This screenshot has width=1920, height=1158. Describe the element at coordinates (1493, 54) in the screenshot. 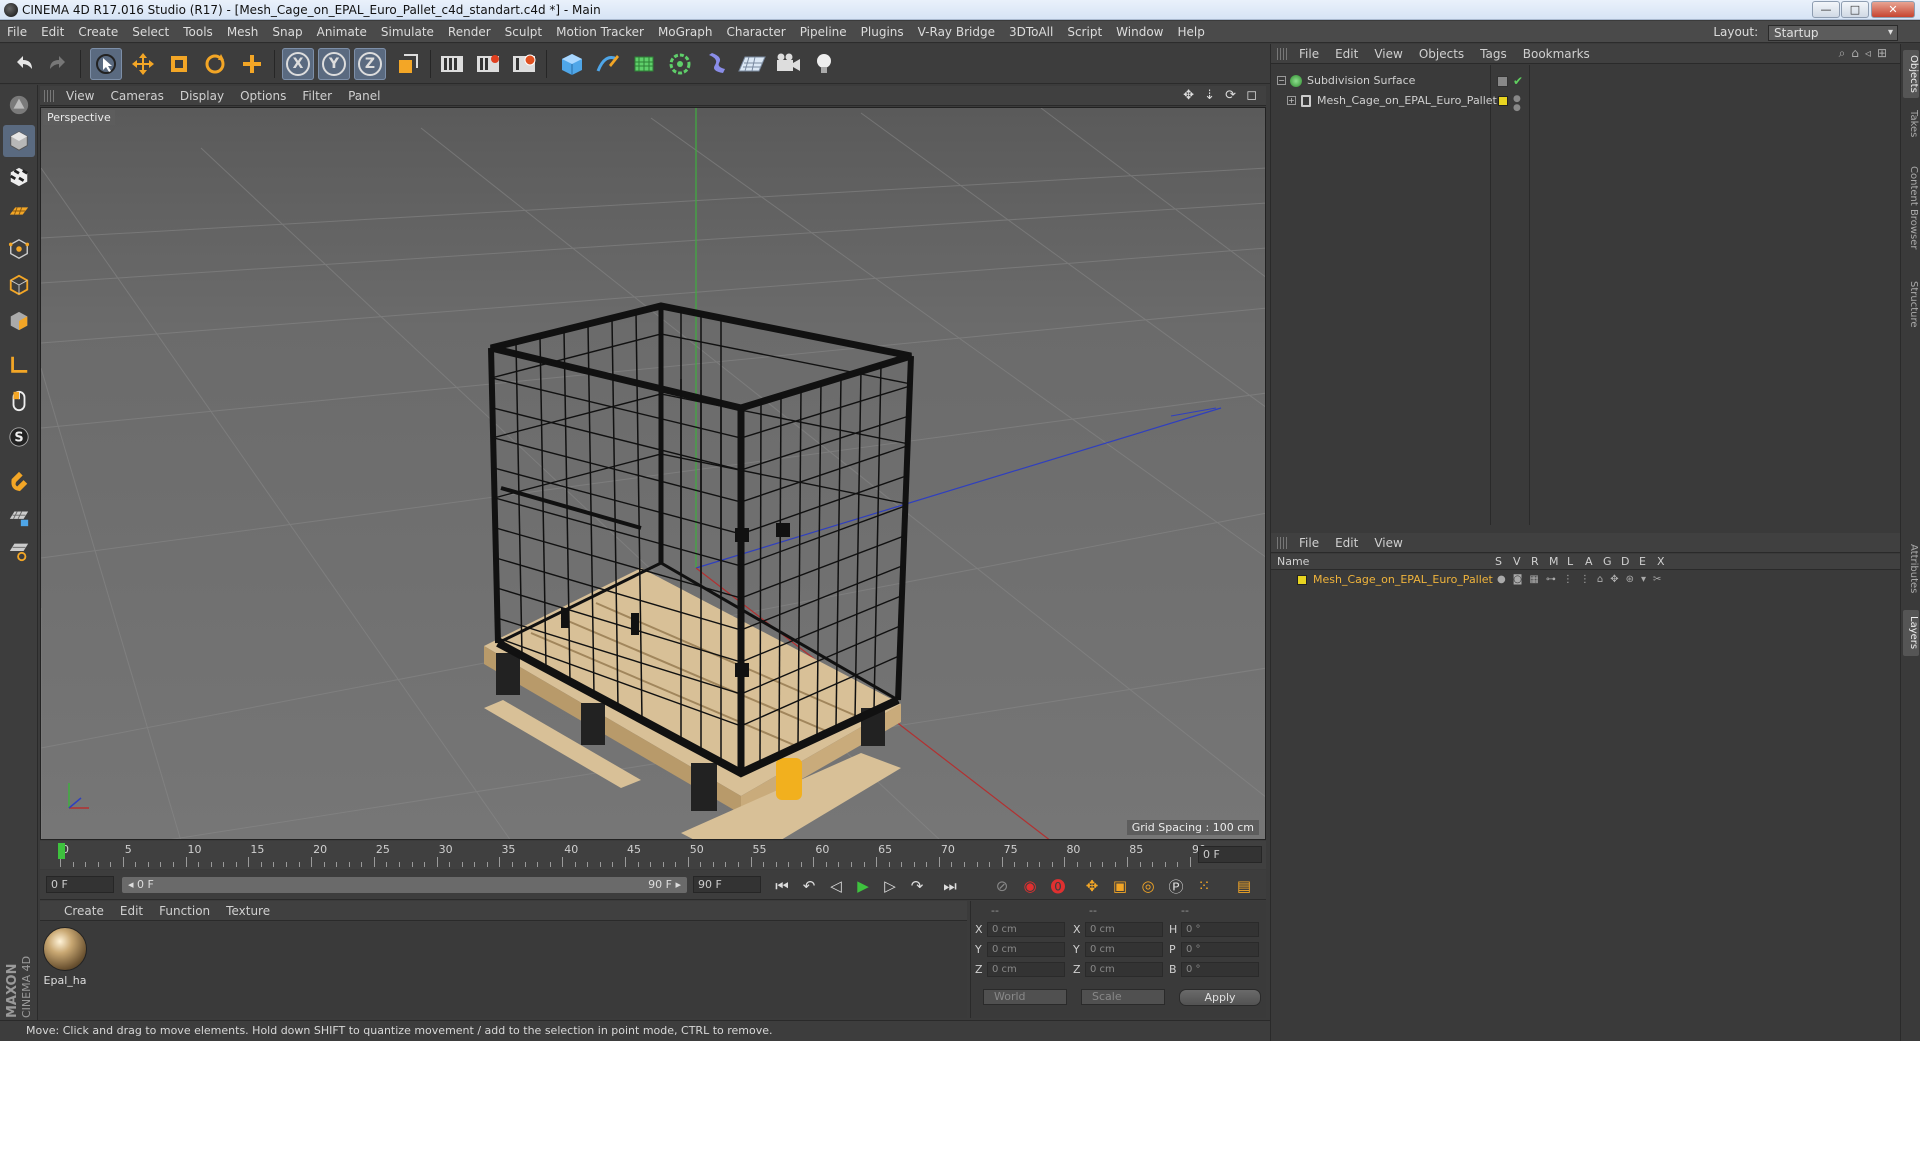

I see `object-menu-tags: Tags` at that location.